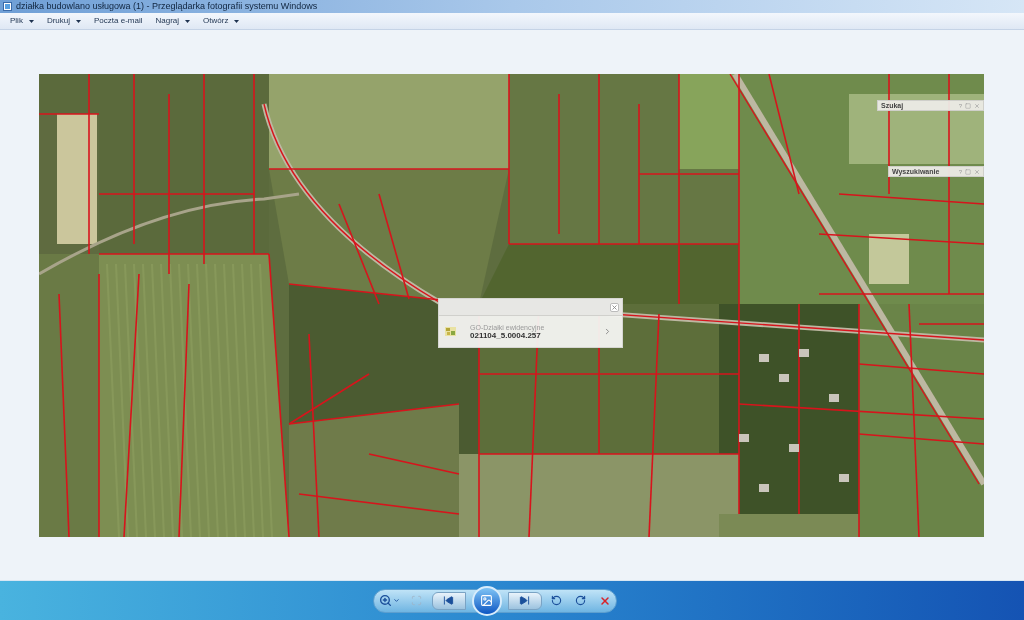 This screenshot has width=1024, height=620. Describe the element at coordinates (385, 600) in the screenshot. I see `zoom-icon` at that location.